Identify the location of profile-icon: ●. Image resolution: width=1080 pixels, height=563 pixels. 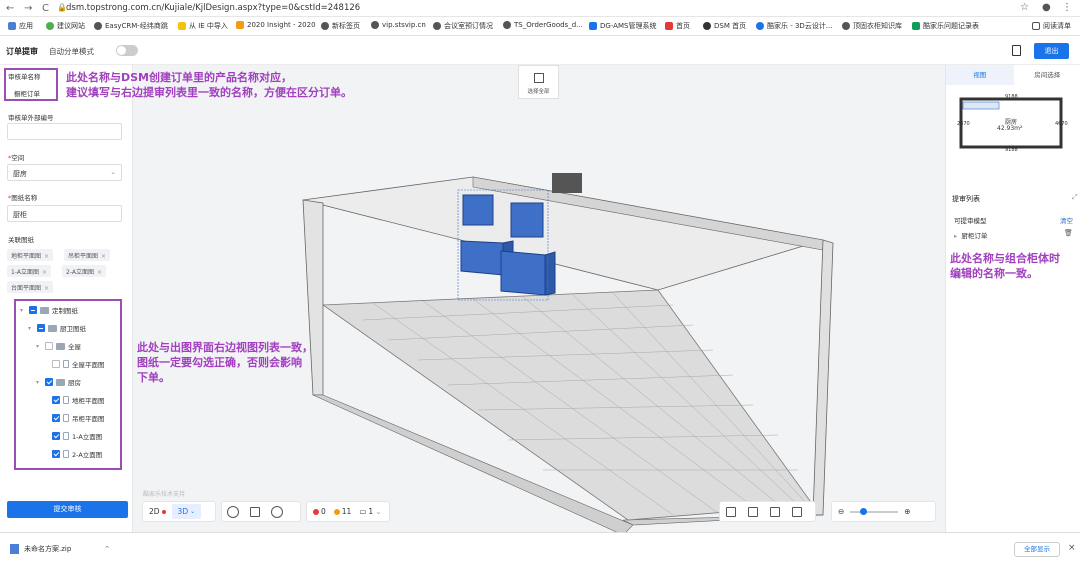
(1046, 7).